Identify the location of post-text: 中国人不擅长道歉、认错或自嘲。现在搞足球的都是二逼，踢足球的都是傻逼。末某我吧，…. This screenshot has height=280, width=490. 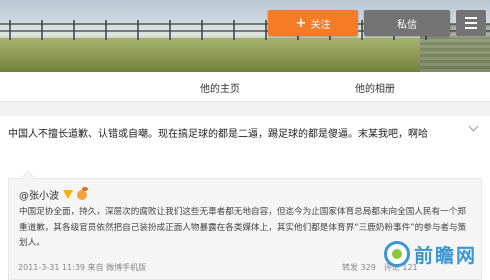
(218, 134).